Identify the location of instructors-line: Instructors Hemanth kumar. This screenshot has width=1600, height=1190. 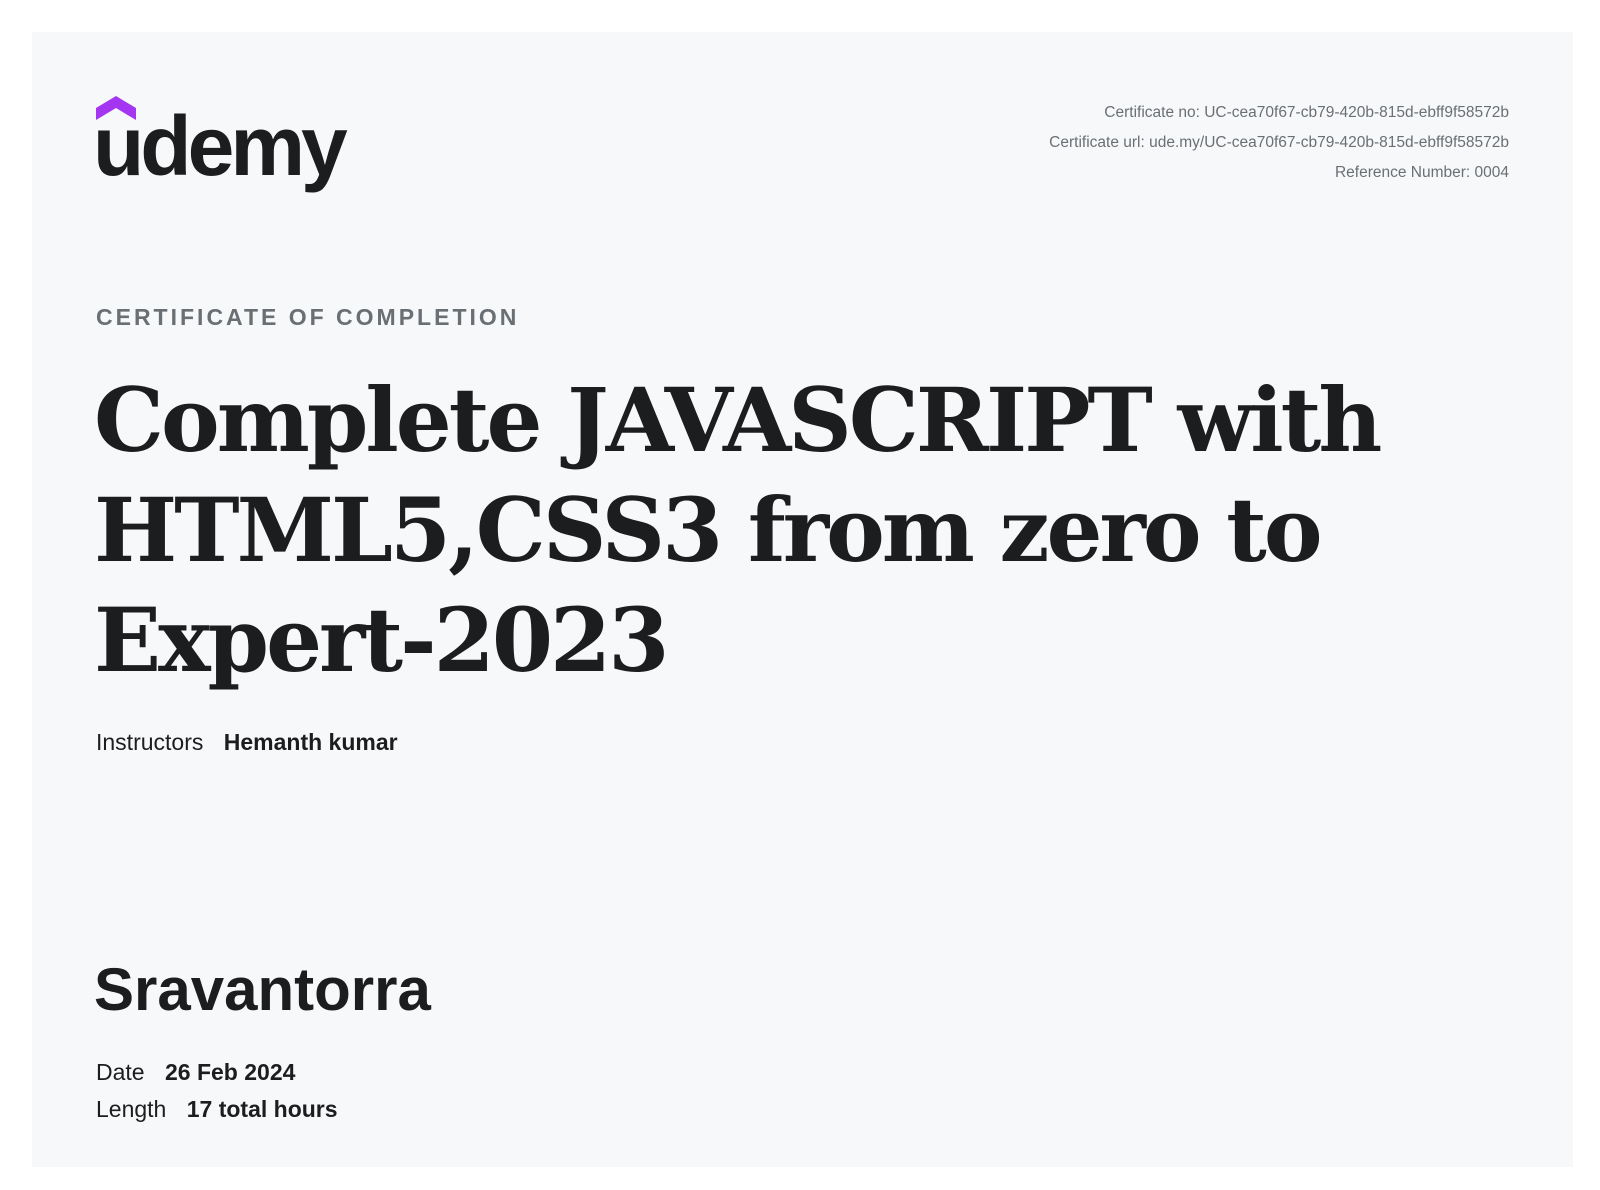
(247, 742).